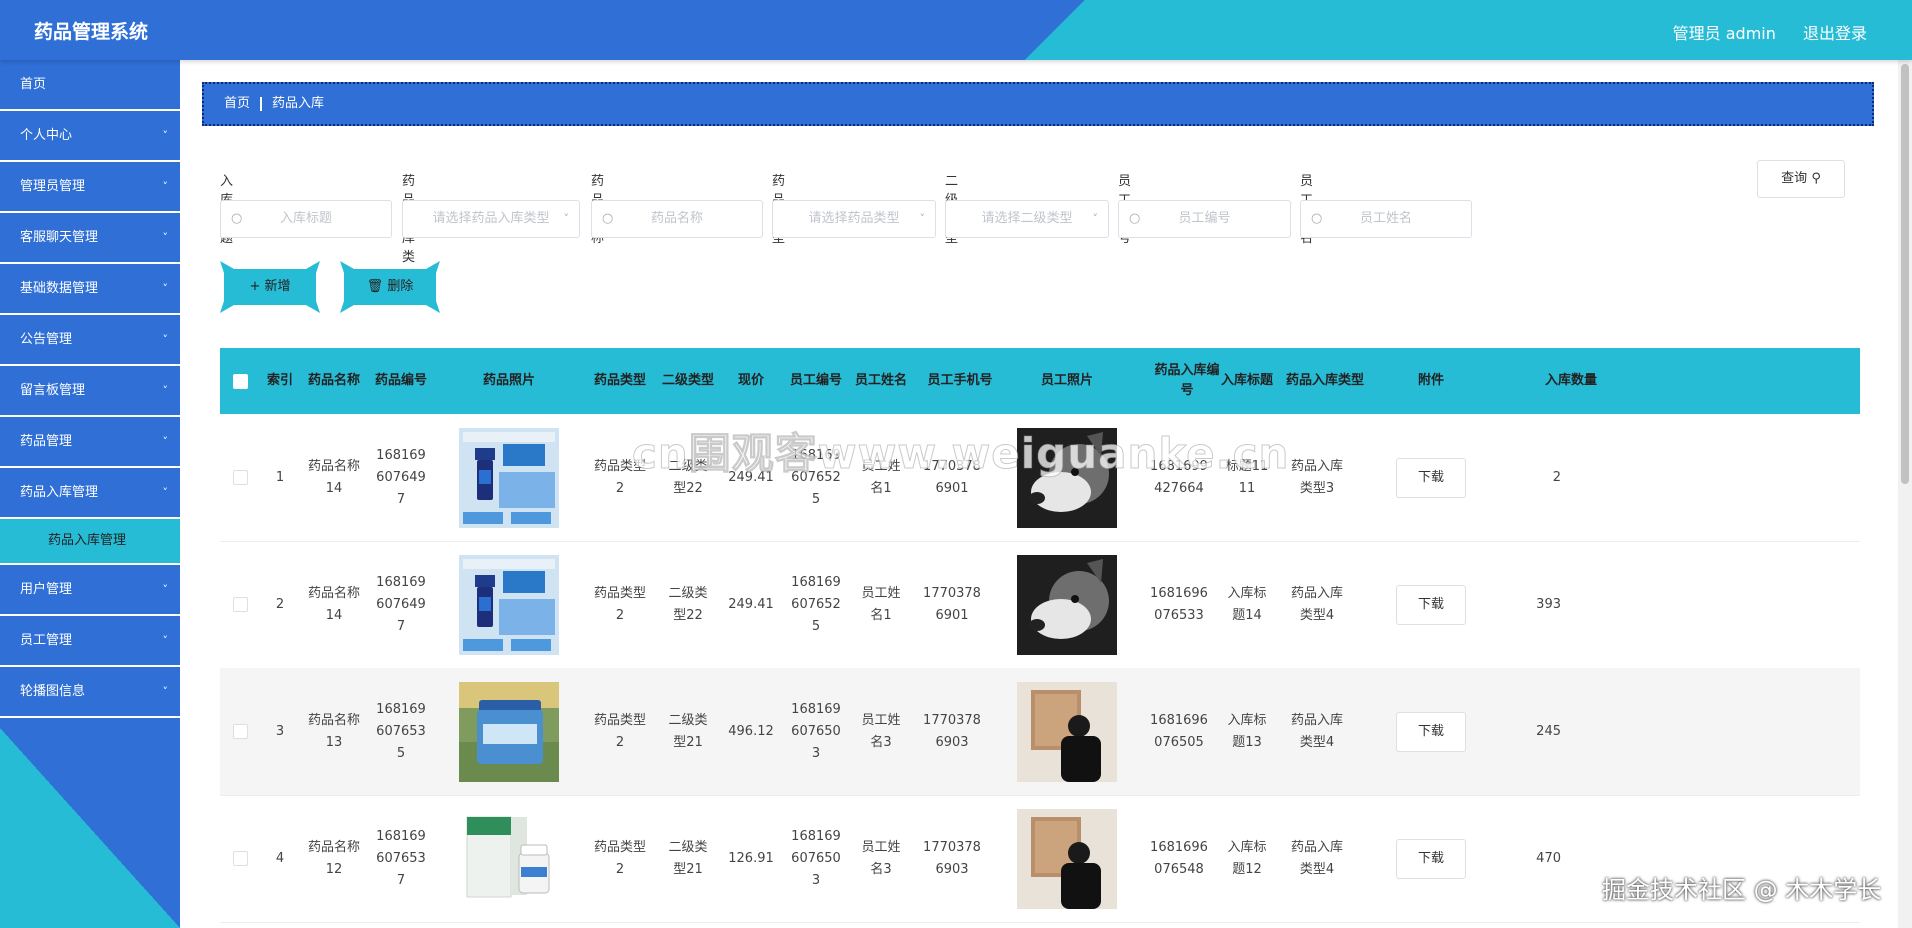  I want to click on sidebar-item: 轮播图信息 ˅, so click(90, 692).